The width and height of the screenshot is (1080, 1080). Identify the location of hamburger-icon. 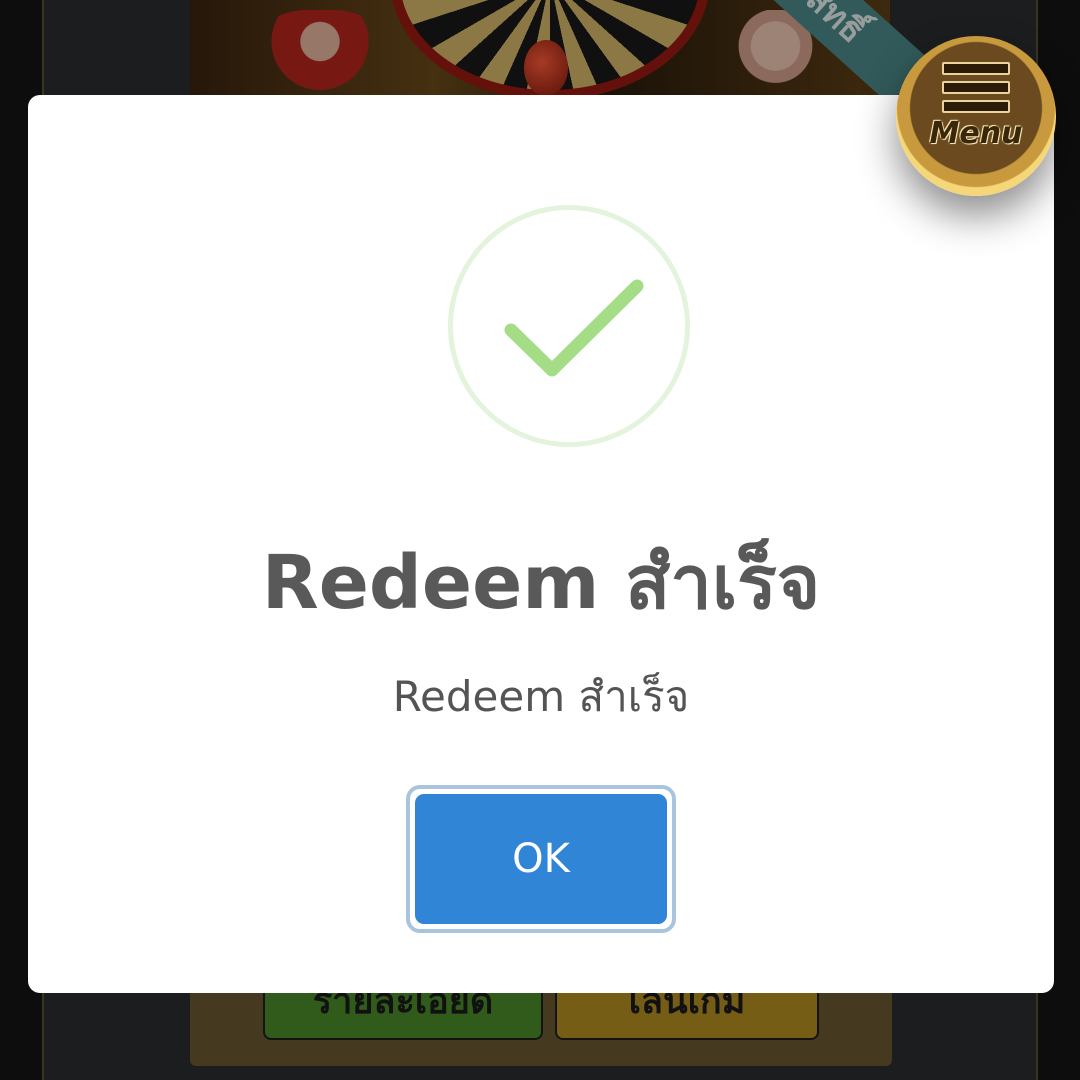
(976, 87).